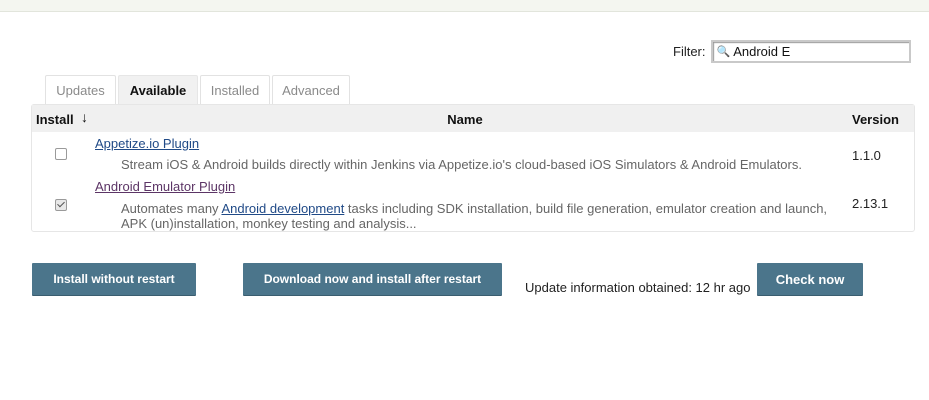 The width and height of the screenshot is (929, 400). What do you see at coordinates (465, 119) in the screenshot?
I see `column-header-name: Name` at bounding box center [465, 119].